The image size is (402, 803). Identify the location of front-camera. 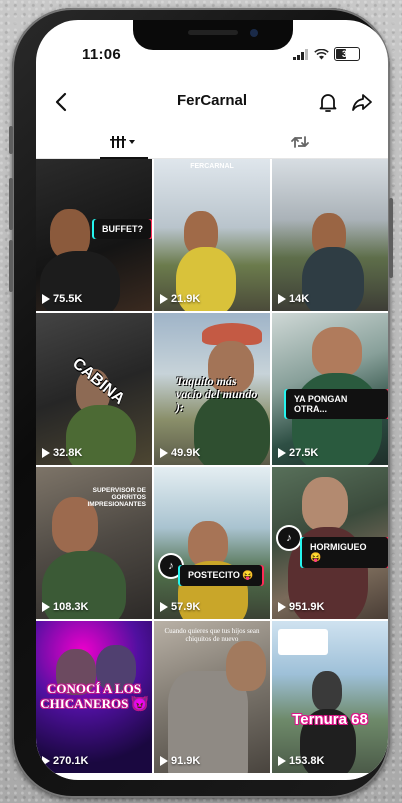
(254, 33).